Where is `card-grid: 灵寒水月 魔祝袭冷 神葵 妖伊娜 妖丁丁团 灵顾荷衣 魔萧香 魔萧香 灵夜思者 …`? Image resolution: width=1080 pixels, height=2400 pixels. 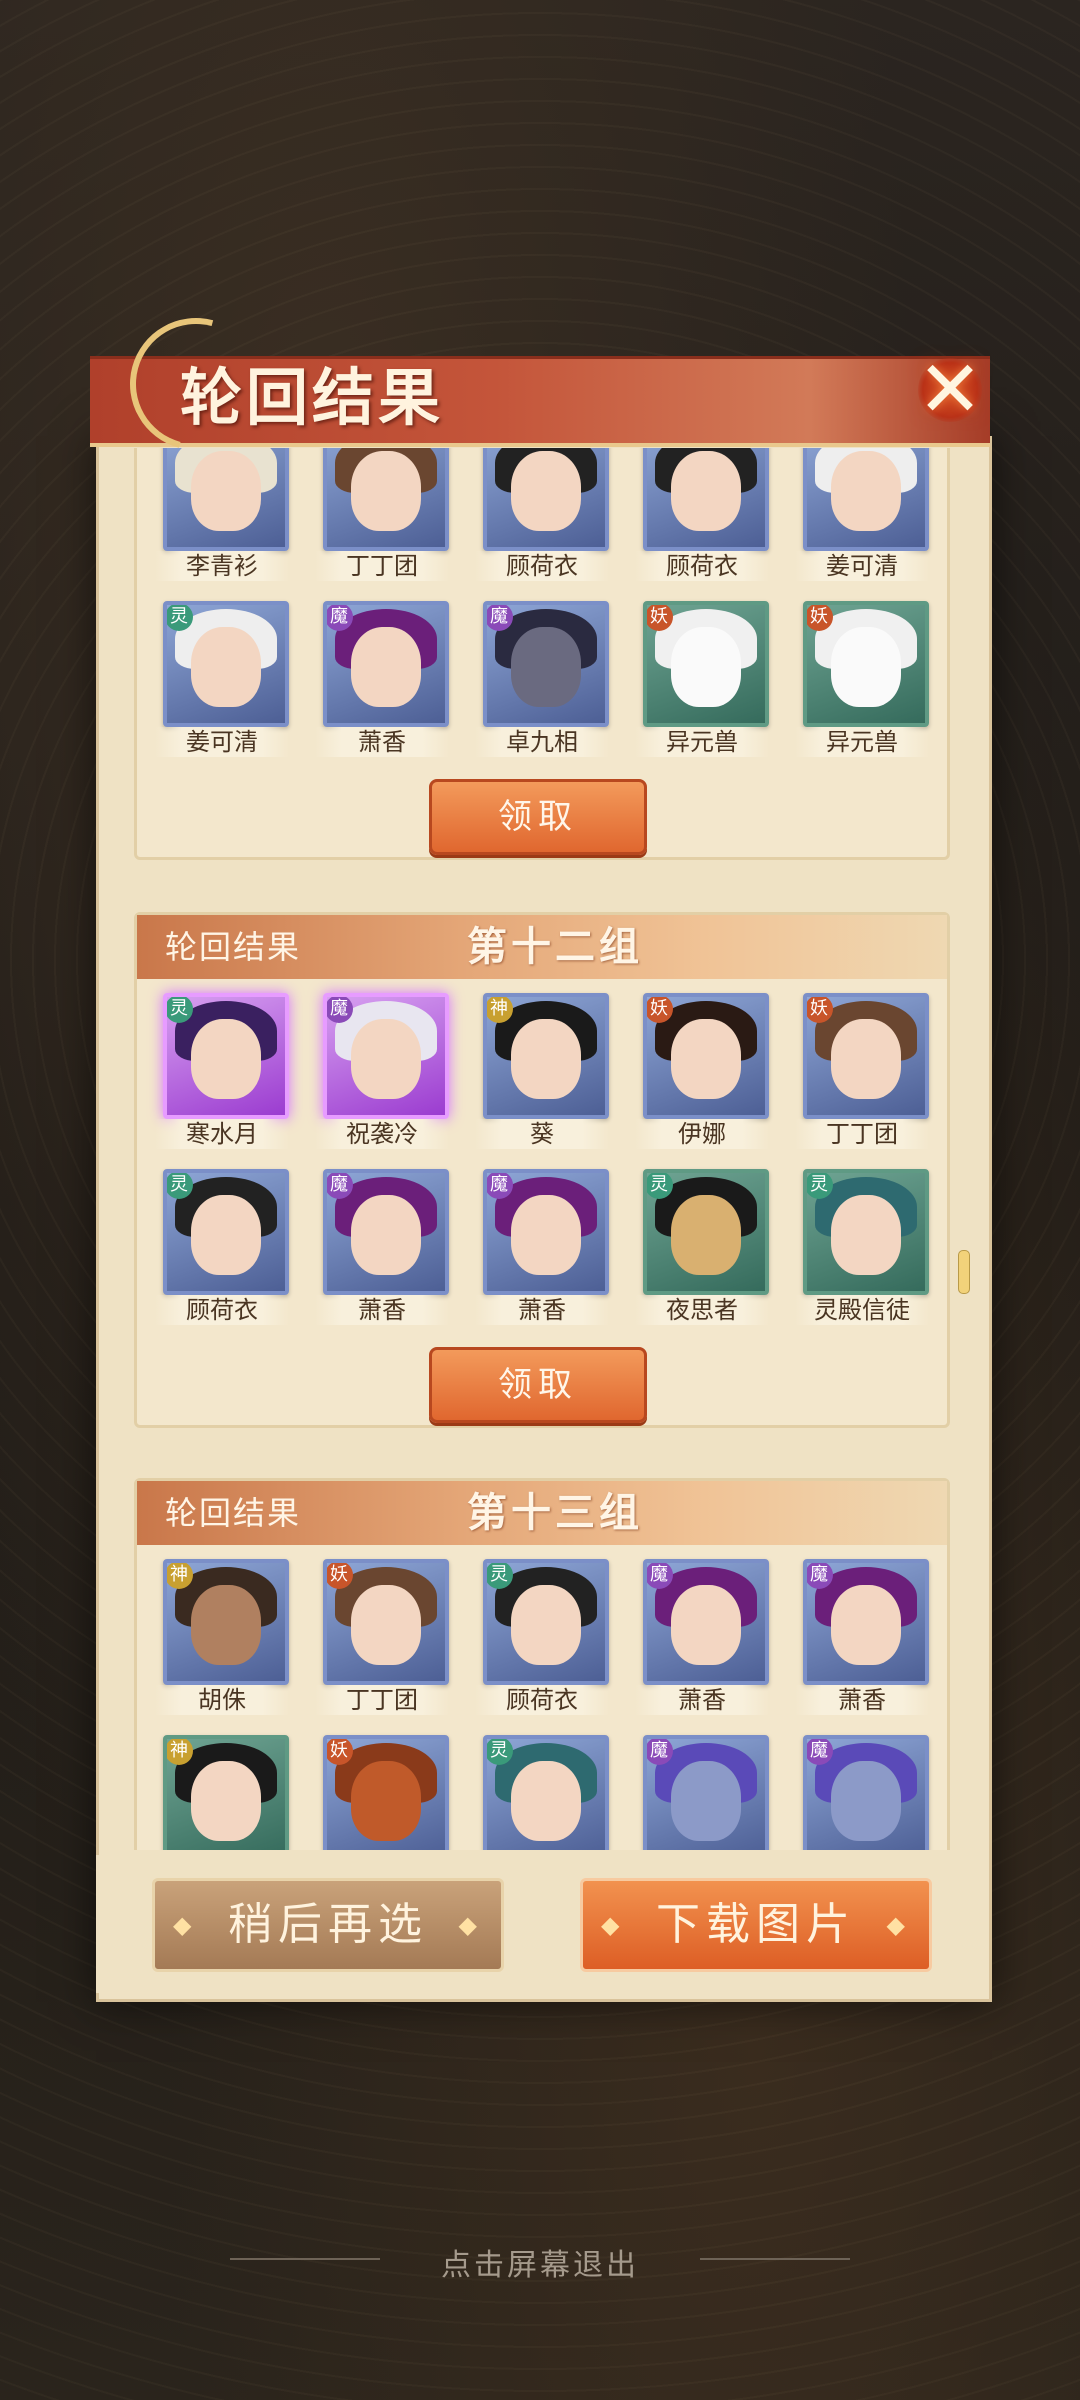 card-grid: 灵寒水月 魔祝袭冷 神葵 妖伊娜 妖丁丁团 灵顾荷衣 魔萧香 魔萧香 灵夜思者 … is located at coordinates (542, 1154).